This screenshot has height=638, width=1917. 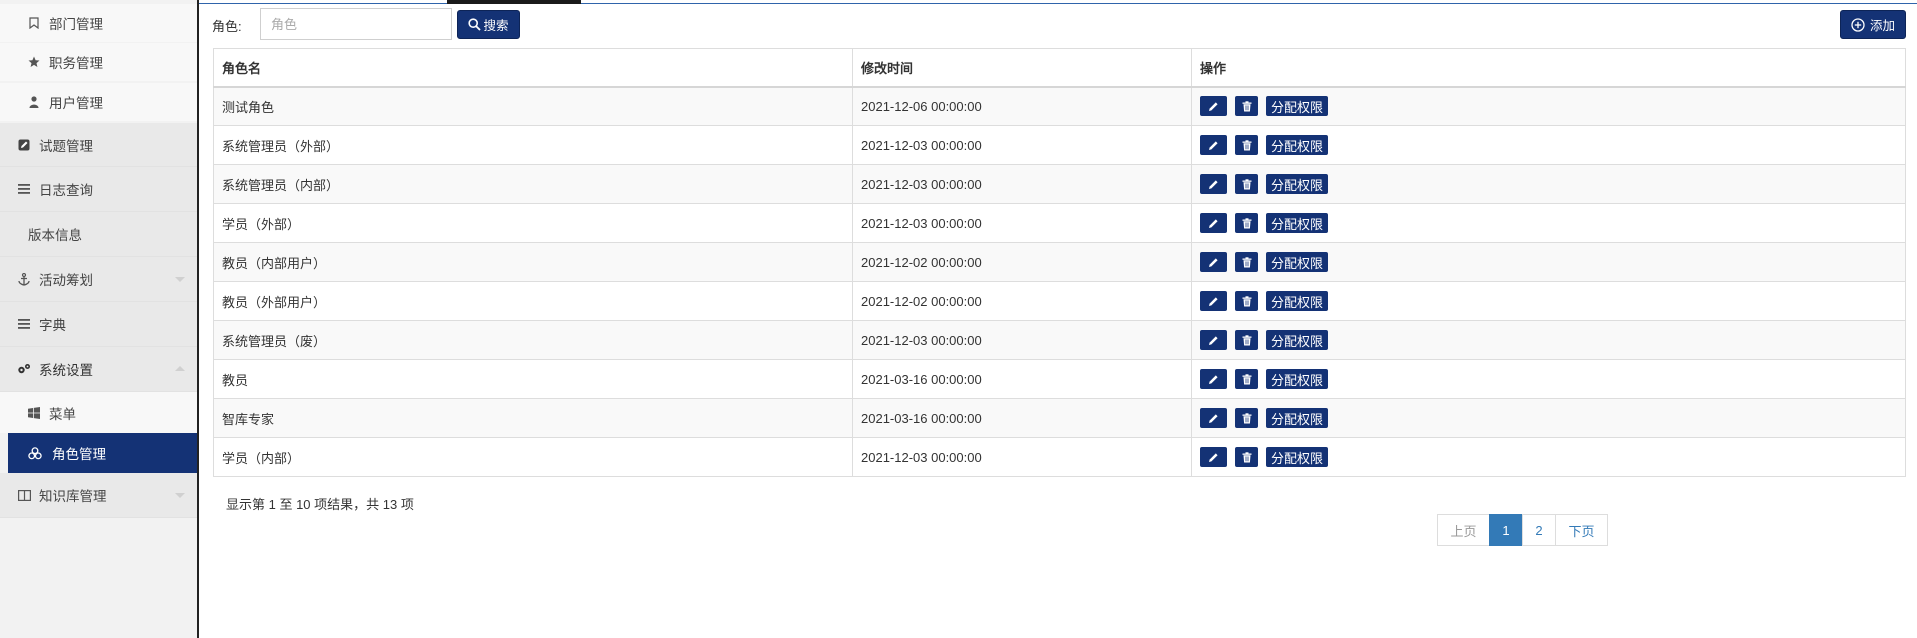 I want to click on chevron-down-icon, so click(x=180, y=279).